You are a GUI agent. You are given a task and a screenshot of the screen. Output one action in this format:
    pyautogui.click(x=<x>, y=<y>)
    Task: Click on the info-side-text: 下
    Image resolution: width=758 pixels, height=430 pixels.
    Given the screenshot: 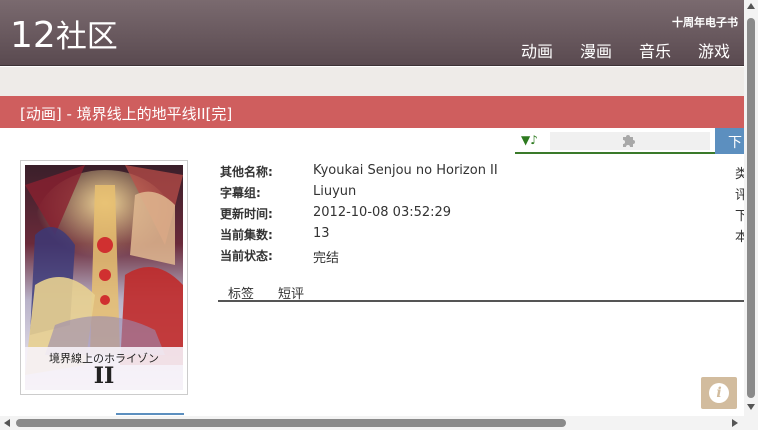 What is the action you would take?
    pyautogui.click(x=739, y=216)
    